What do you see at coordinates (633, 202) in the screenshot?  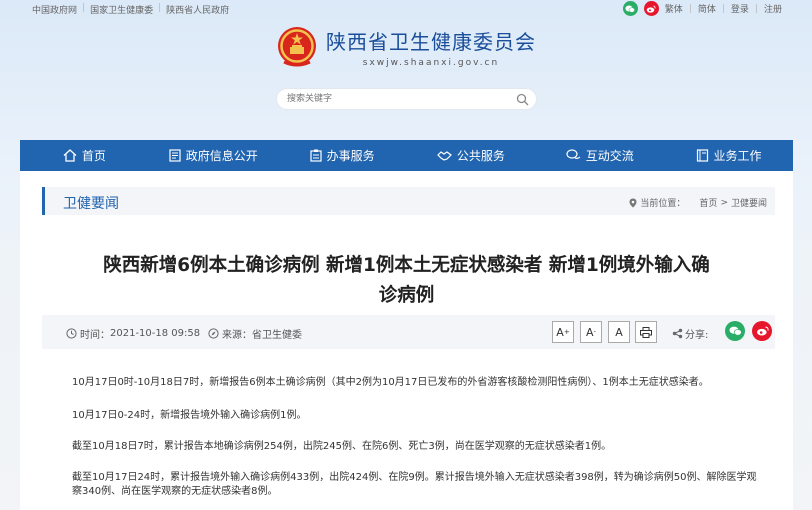 I see `location-pin-icon` at bounding box center [633, 202].